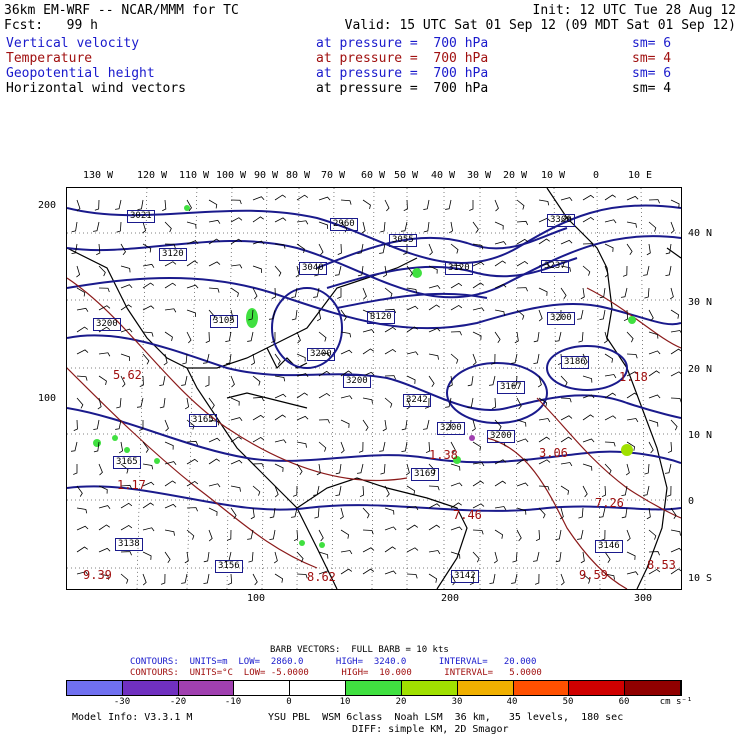  I want to click on model-info: Model Info: V3.3.1 M, so click(132, 717).